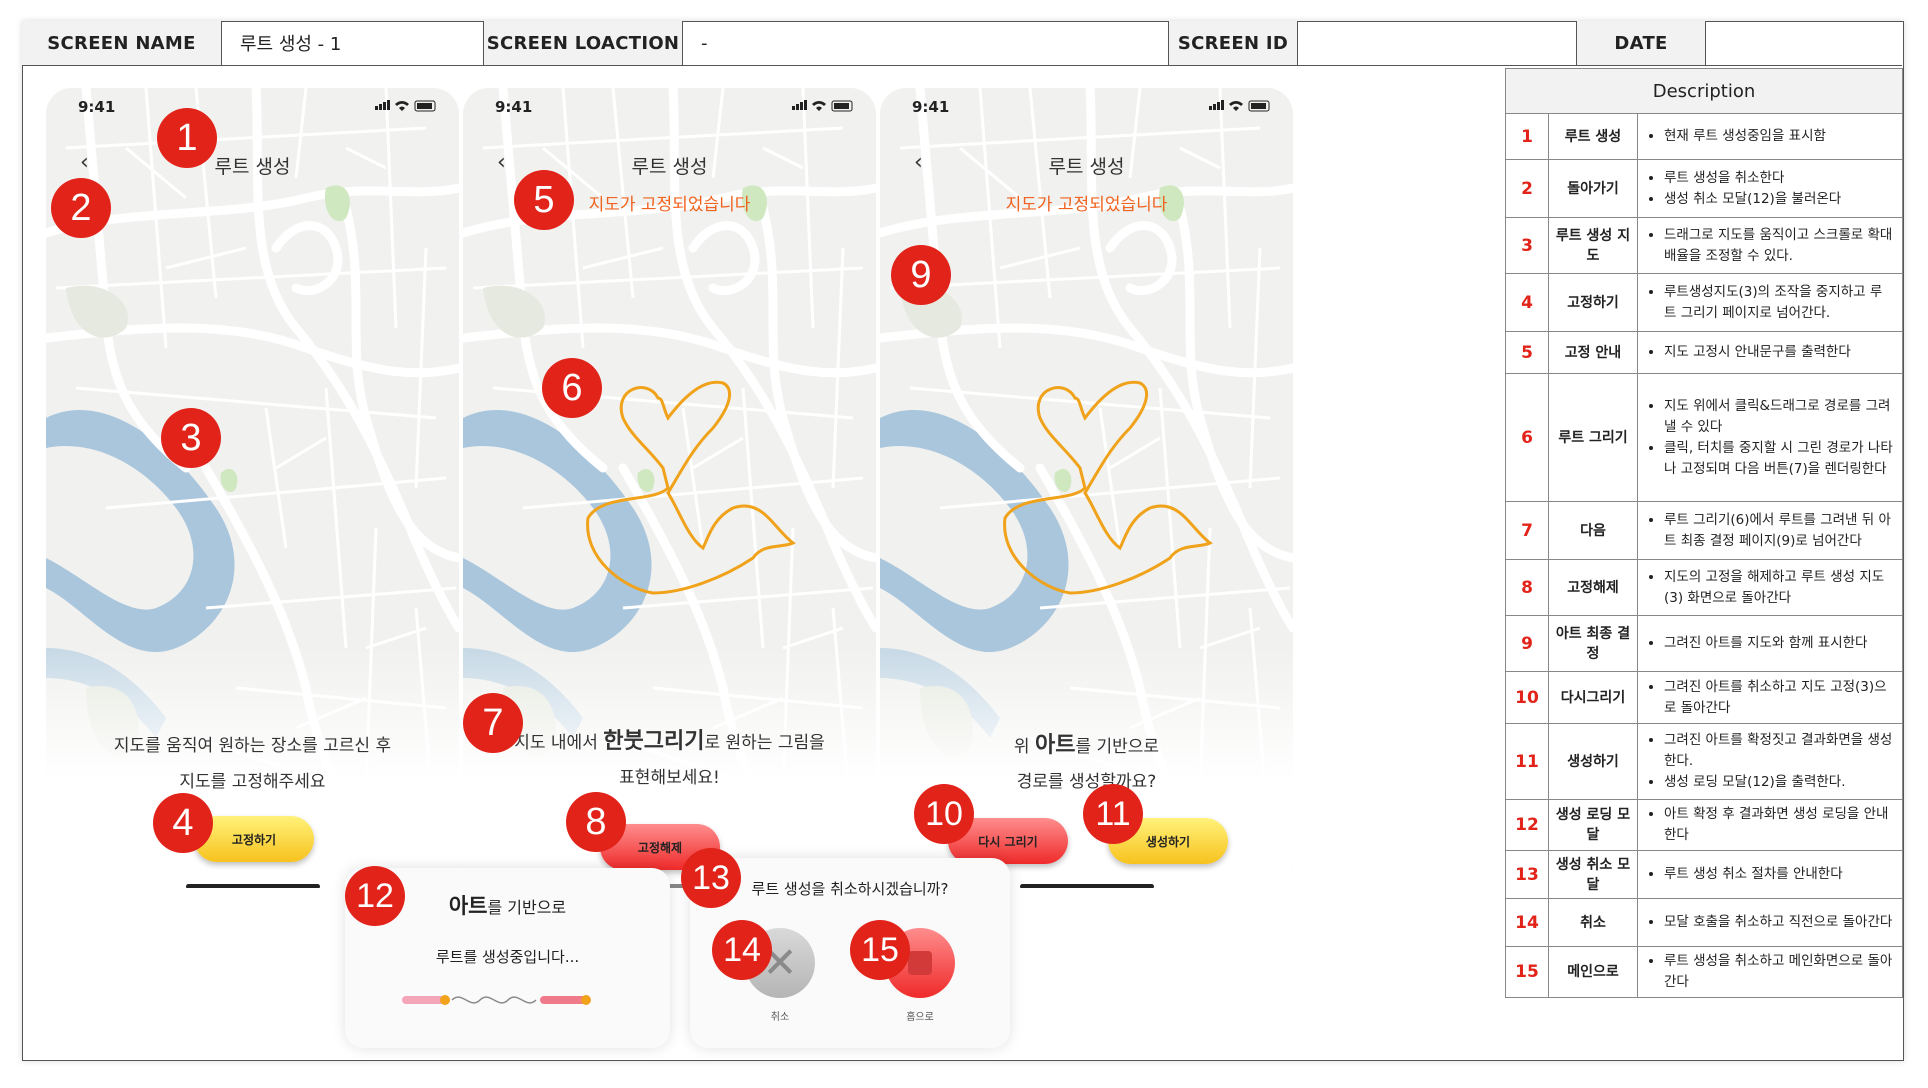 Image resolution: width=1928 pixels, height=1088 pixels. Describe the element at coordinates (1527, 136) in the screenshot. I see `row-number: 1` at that location.